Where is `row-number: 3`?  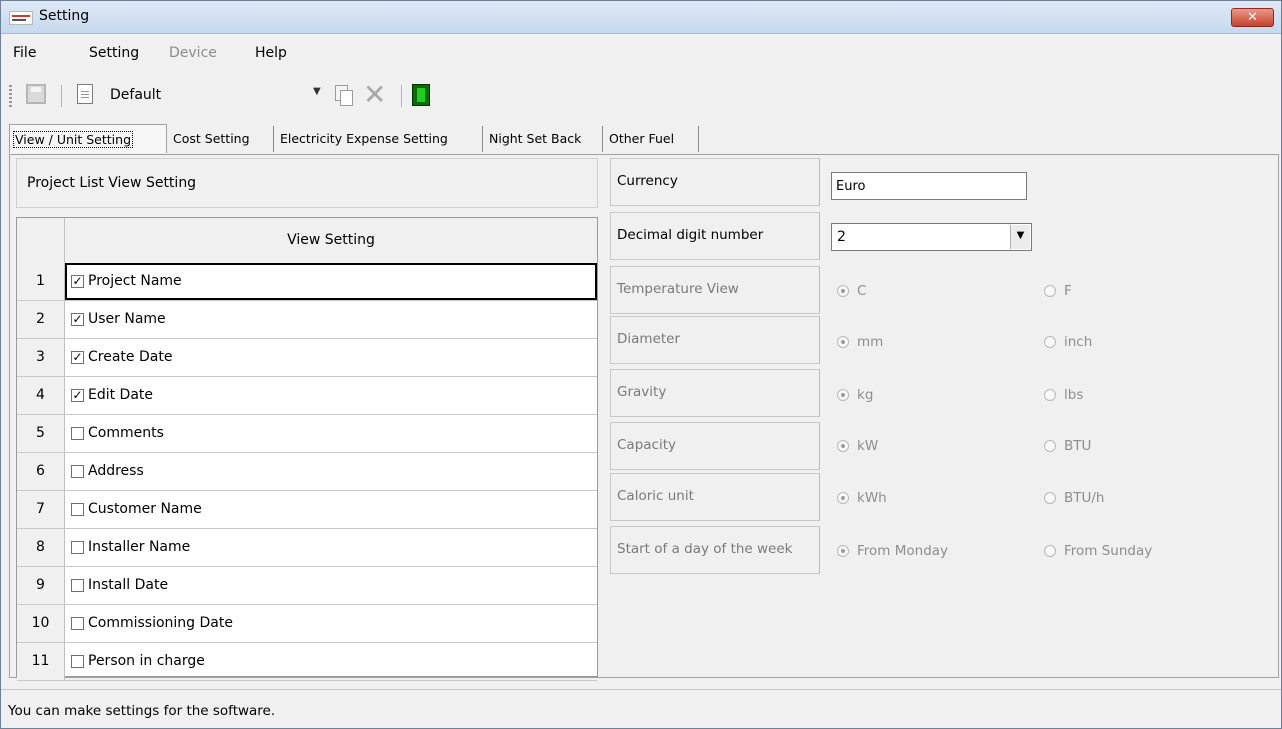 row-number: 3 is located at coordinates (41, 357).